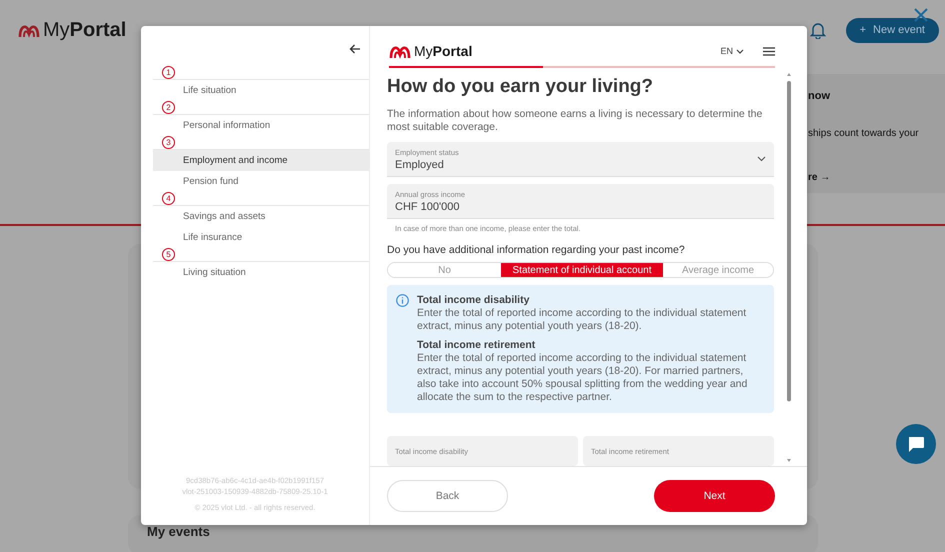  Describe the element at coordinates (447, 496) in the screenshot. I see `back-button: Back` at that location.